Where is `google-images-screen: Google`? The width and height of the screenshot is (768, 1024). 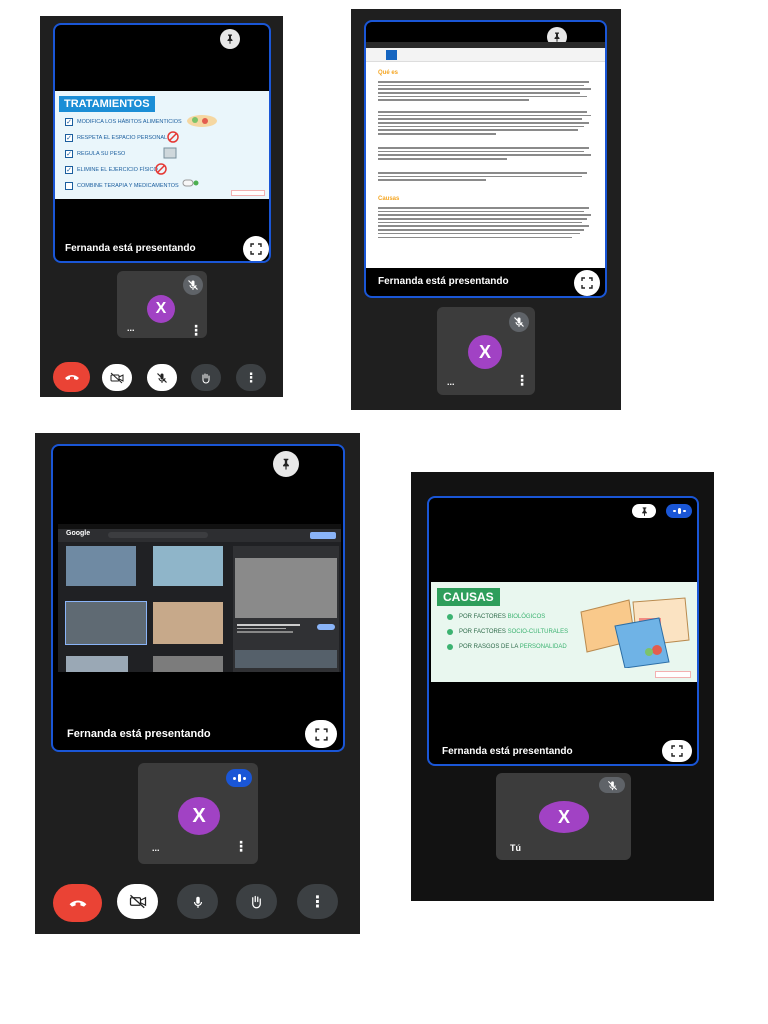 google-images-screen: Google is located at coordinates (199, 598).